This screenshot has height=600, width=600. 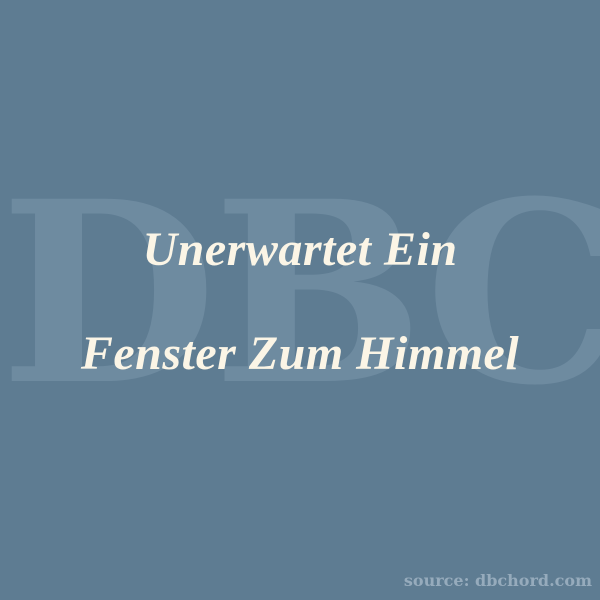 I want to click on song-title-line-2: Fenster Zum Himmel, so click(x=300, y=353).